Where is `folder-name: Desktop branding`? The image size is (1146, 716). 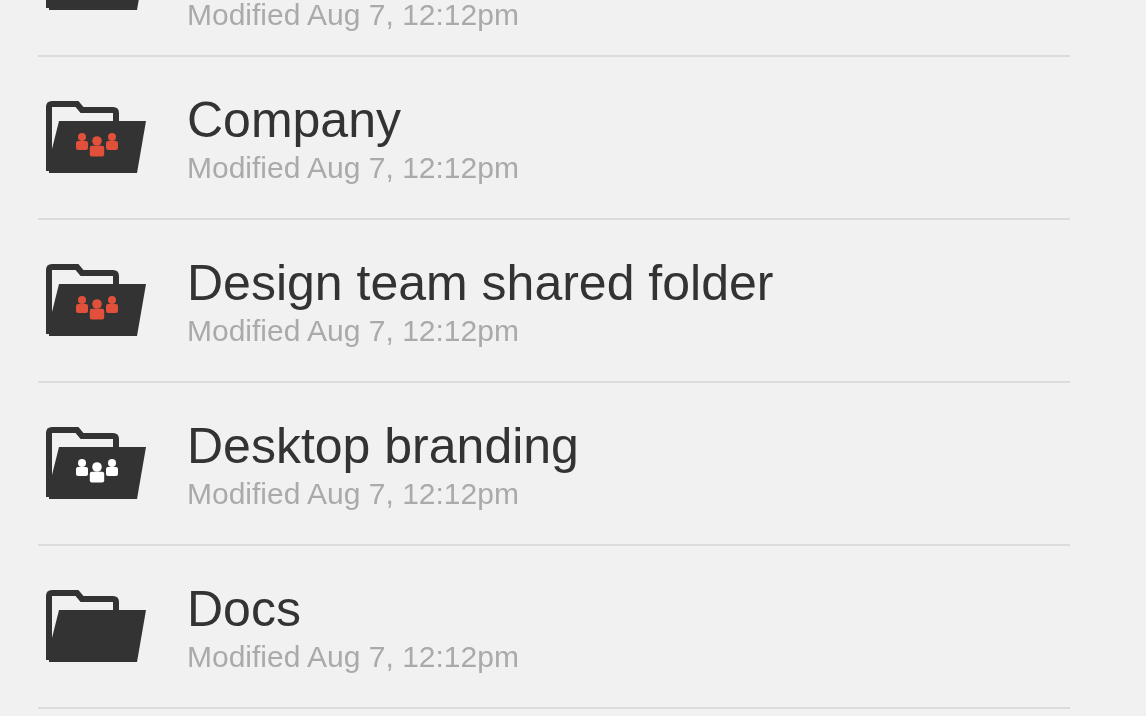
folder-name: Desktop branding is located at coordinates (383, 446).